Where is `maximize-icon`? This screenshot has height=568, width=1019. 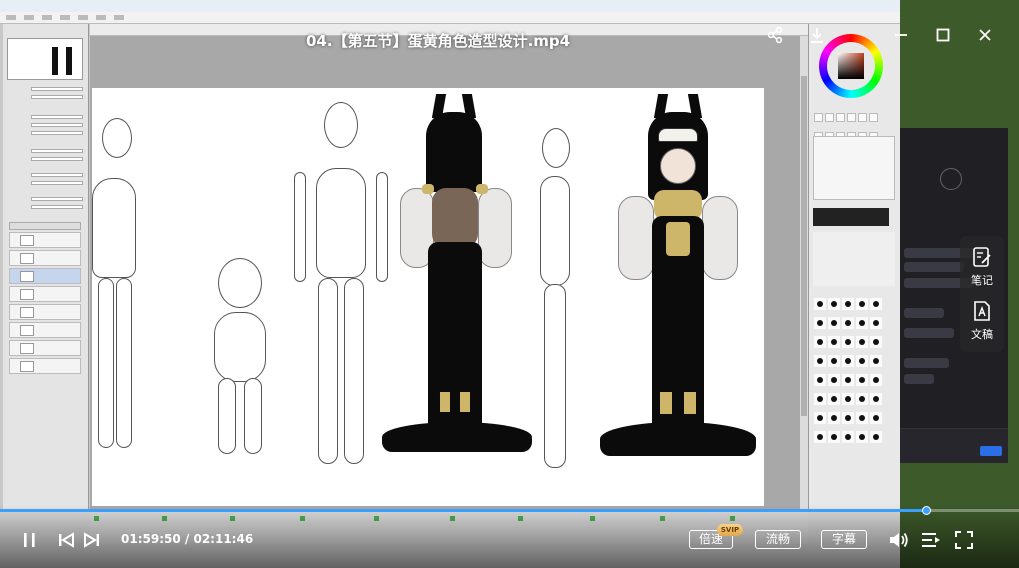
maximize-icon is located at coordinates (943, 35).